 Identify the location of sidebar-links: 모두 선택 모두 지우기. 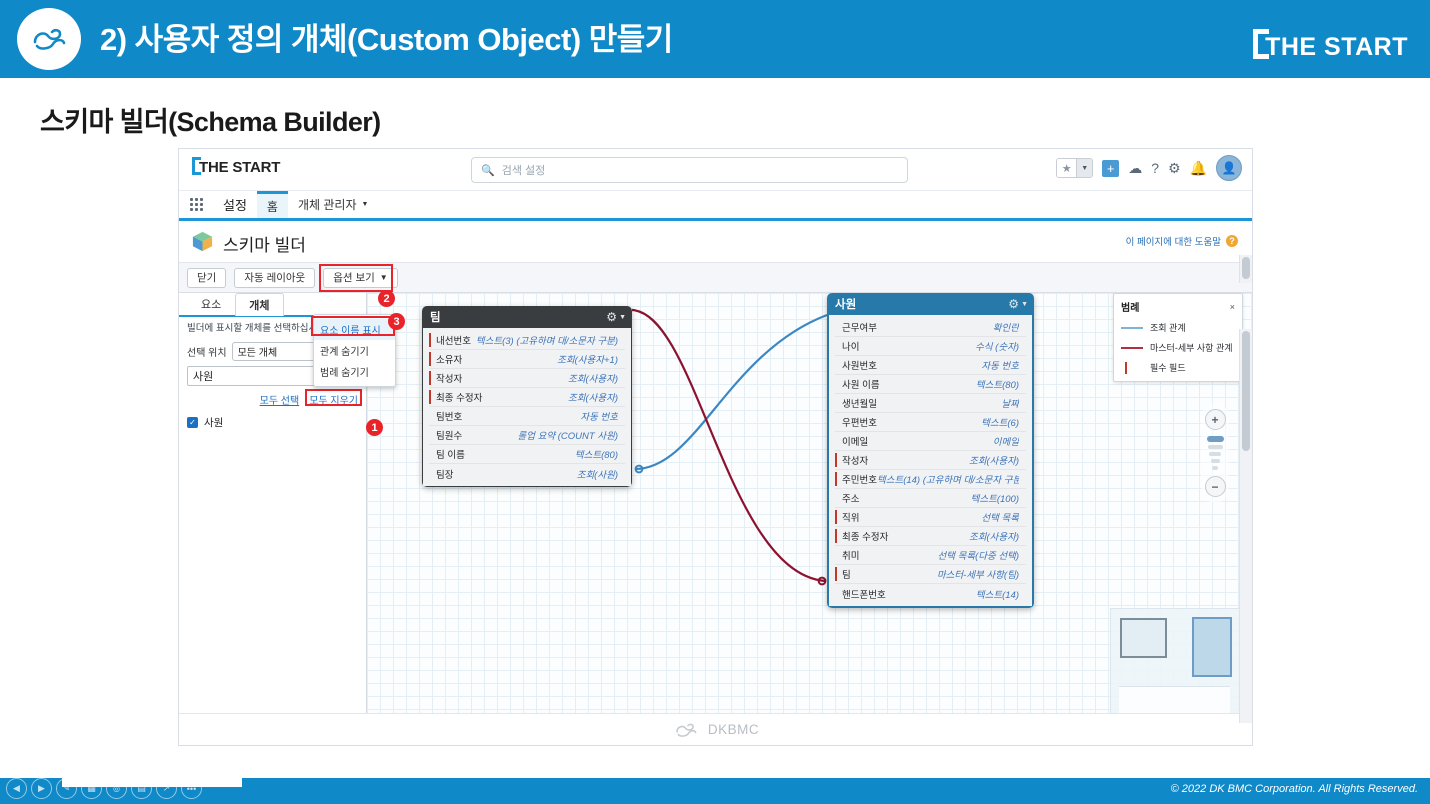
(272, 396).